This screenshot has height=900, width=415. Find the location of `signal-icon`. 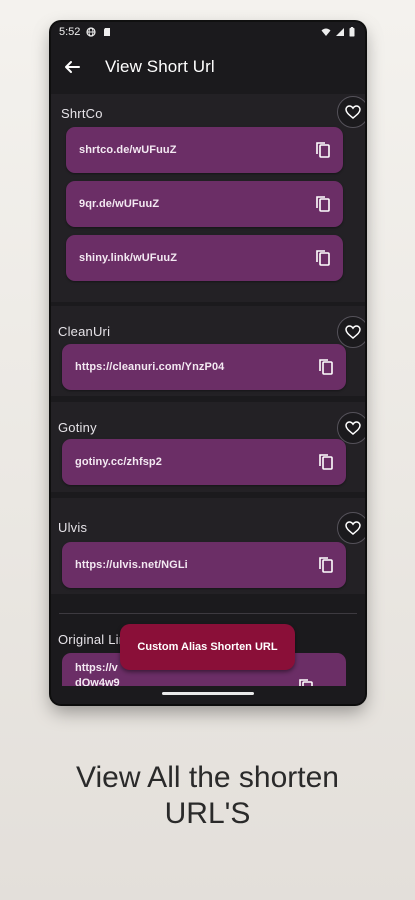

signal-icon is located at coordinates (340, 32).